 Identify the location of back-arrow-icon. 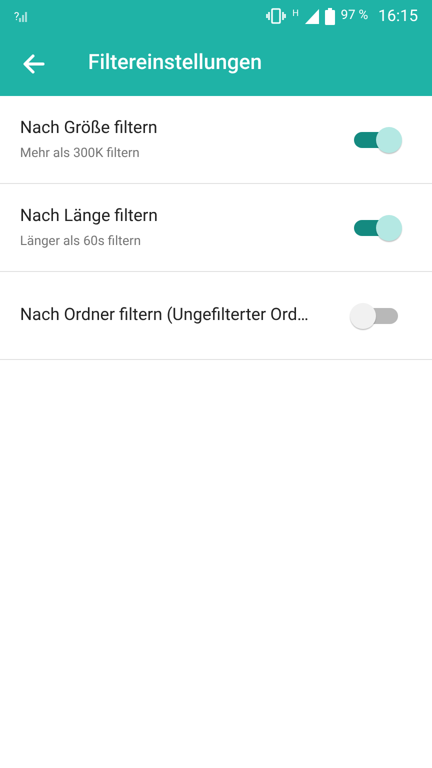
(34, 64).